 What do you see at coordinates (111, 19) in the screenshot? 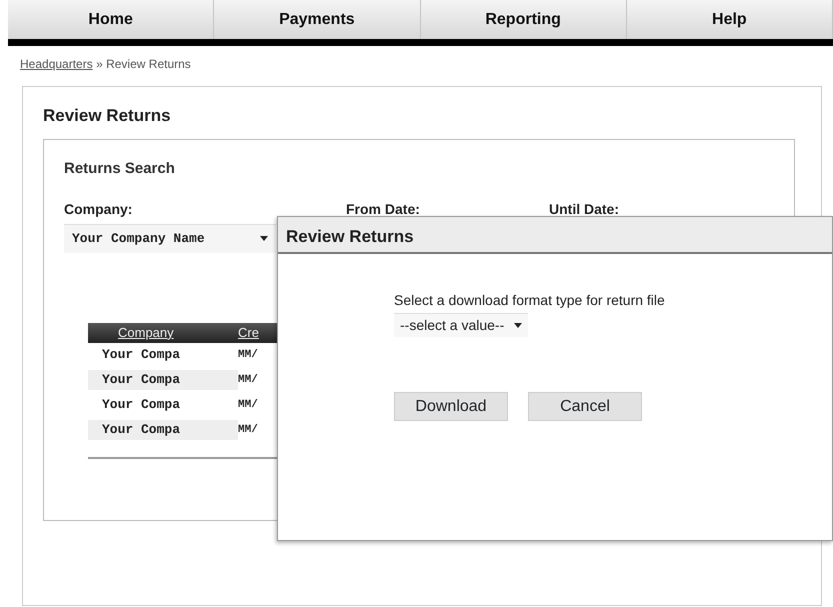
I see `nav-tab: Home` at bounding box center [111, 19].